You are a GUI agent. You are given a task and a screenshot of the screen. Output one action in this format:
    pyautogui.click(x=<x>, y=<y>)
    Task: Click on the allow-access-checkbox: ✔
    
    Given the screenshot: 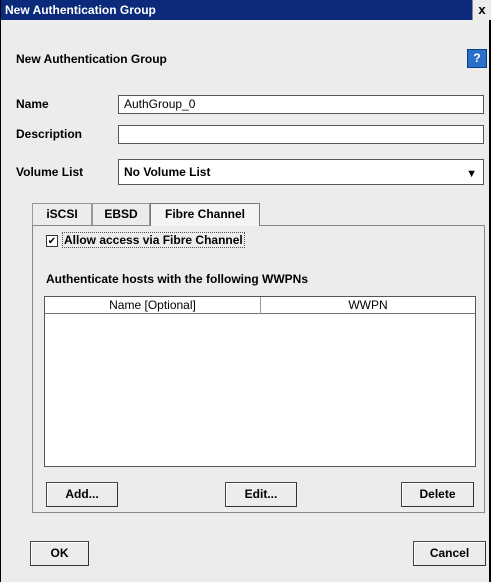 What is the action you would take?
    pyautogui.click(x=52, y=241)
    